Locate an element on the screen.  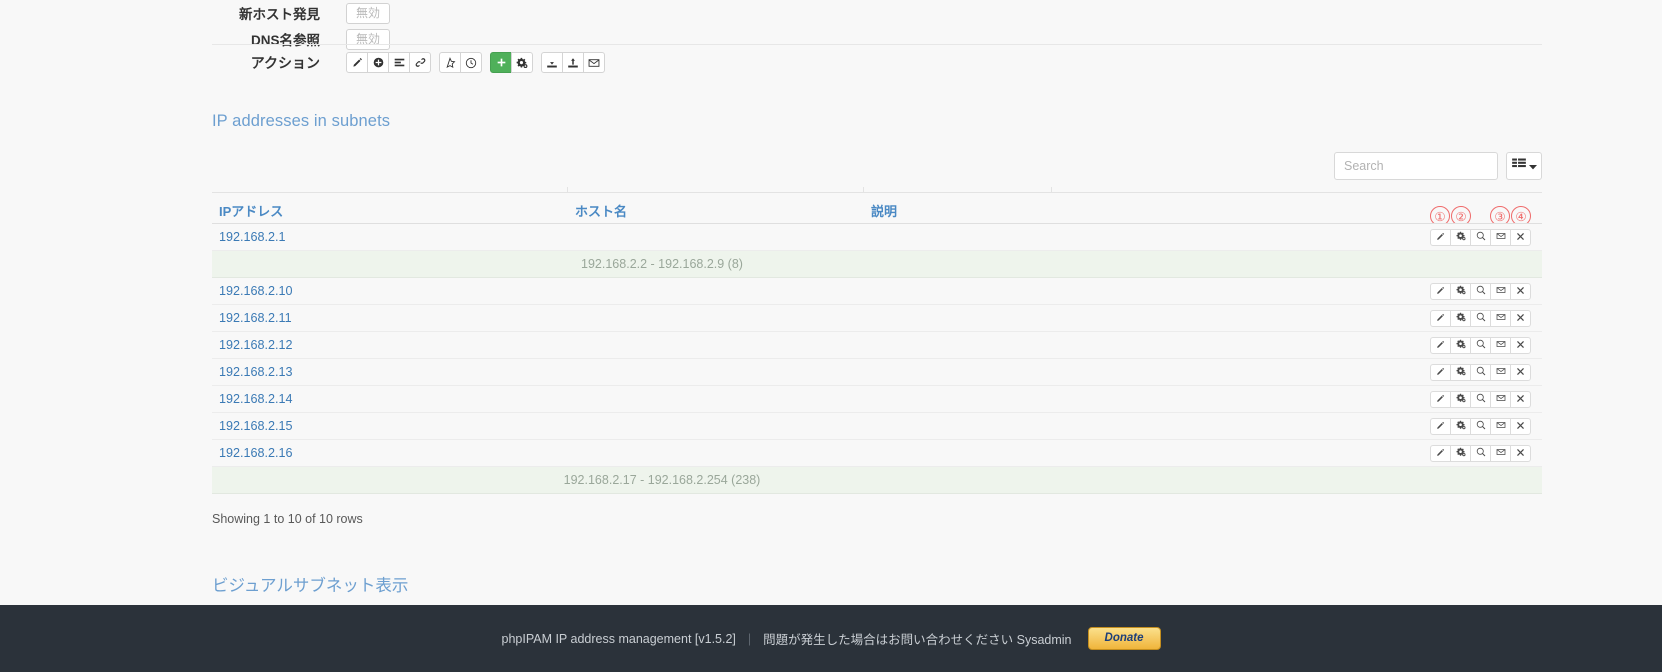
add-ip-button is located at coordinates (378, 62).